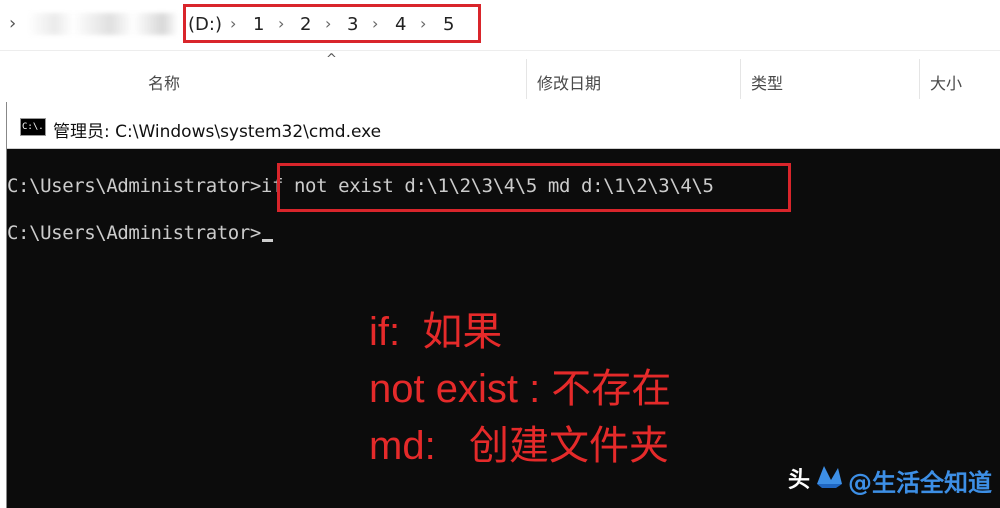  I want to click on highlight-box-command, so click(534, 187).